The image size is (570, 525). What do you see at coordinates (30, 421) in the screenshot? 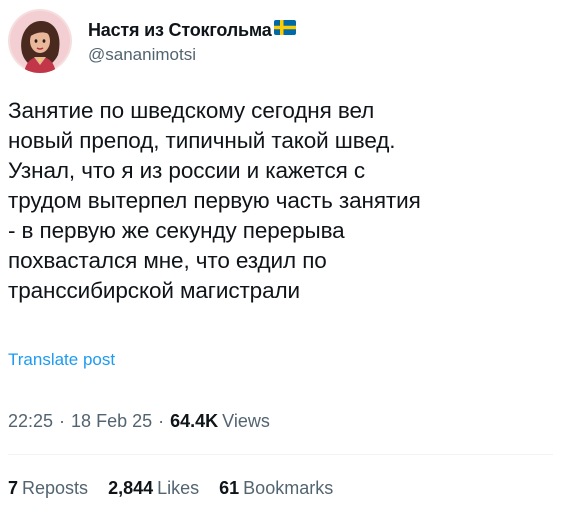
I see `post-time: 22:25` at bounding box center [30, 421].